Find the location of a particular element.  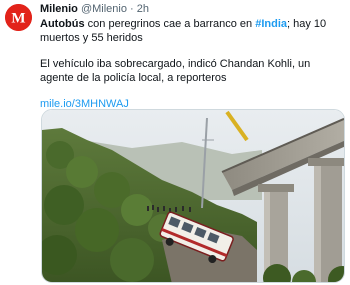

avatar-letter: M is located at coordinates (18, 19).